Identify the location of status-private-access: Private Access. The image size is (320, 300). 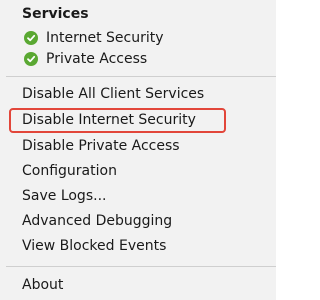
(84, 59).